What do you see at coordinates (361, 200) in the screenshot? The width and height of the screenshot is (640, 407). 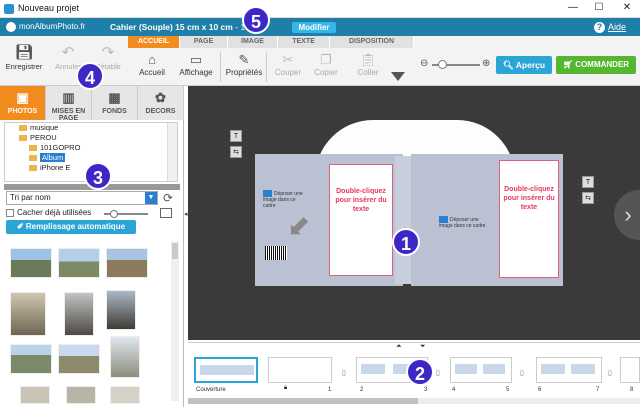 I see `double-click-text: Double-cliquez pour insérer du texte` at bounding box center [361, 200].